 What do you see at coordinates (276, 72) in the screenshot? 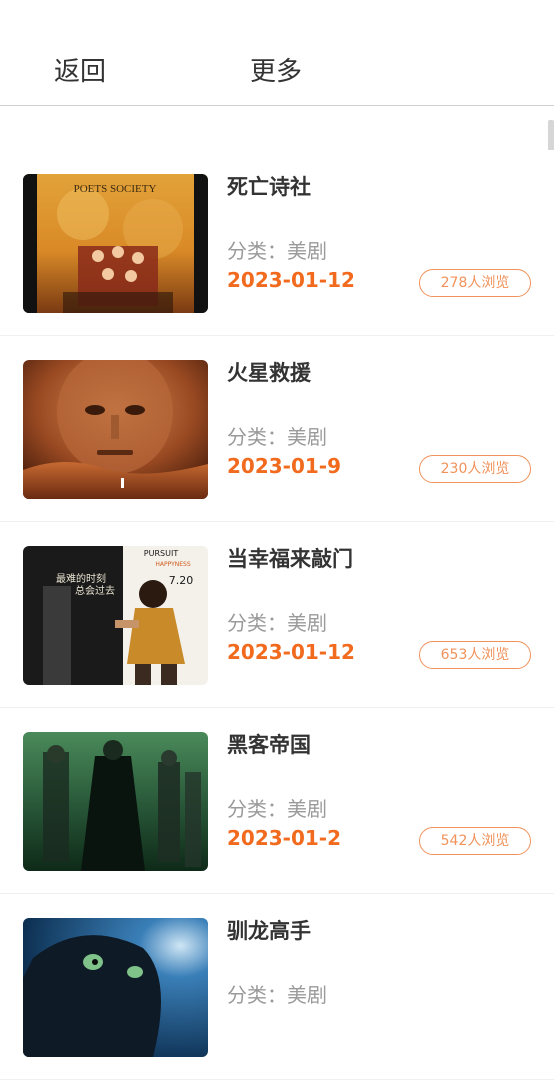
I see `more-button: 更多` at bounding box center [276, 72].